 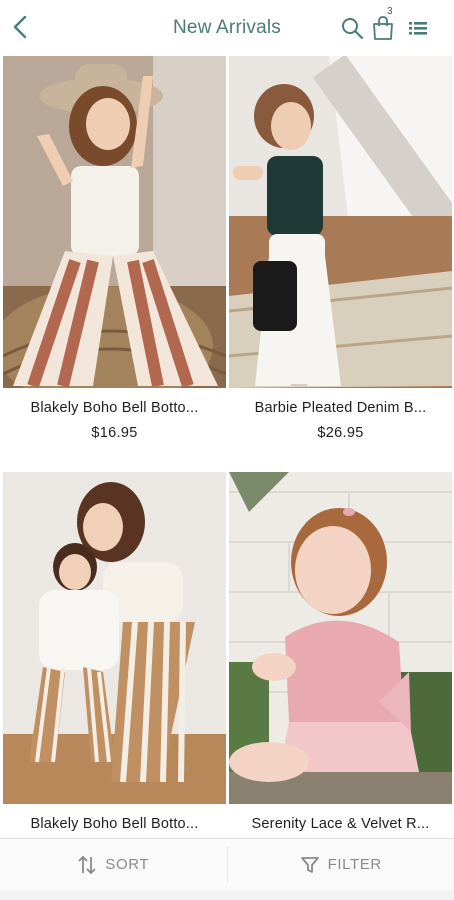 I want to click on search-icon, so click(x=353, y=29).